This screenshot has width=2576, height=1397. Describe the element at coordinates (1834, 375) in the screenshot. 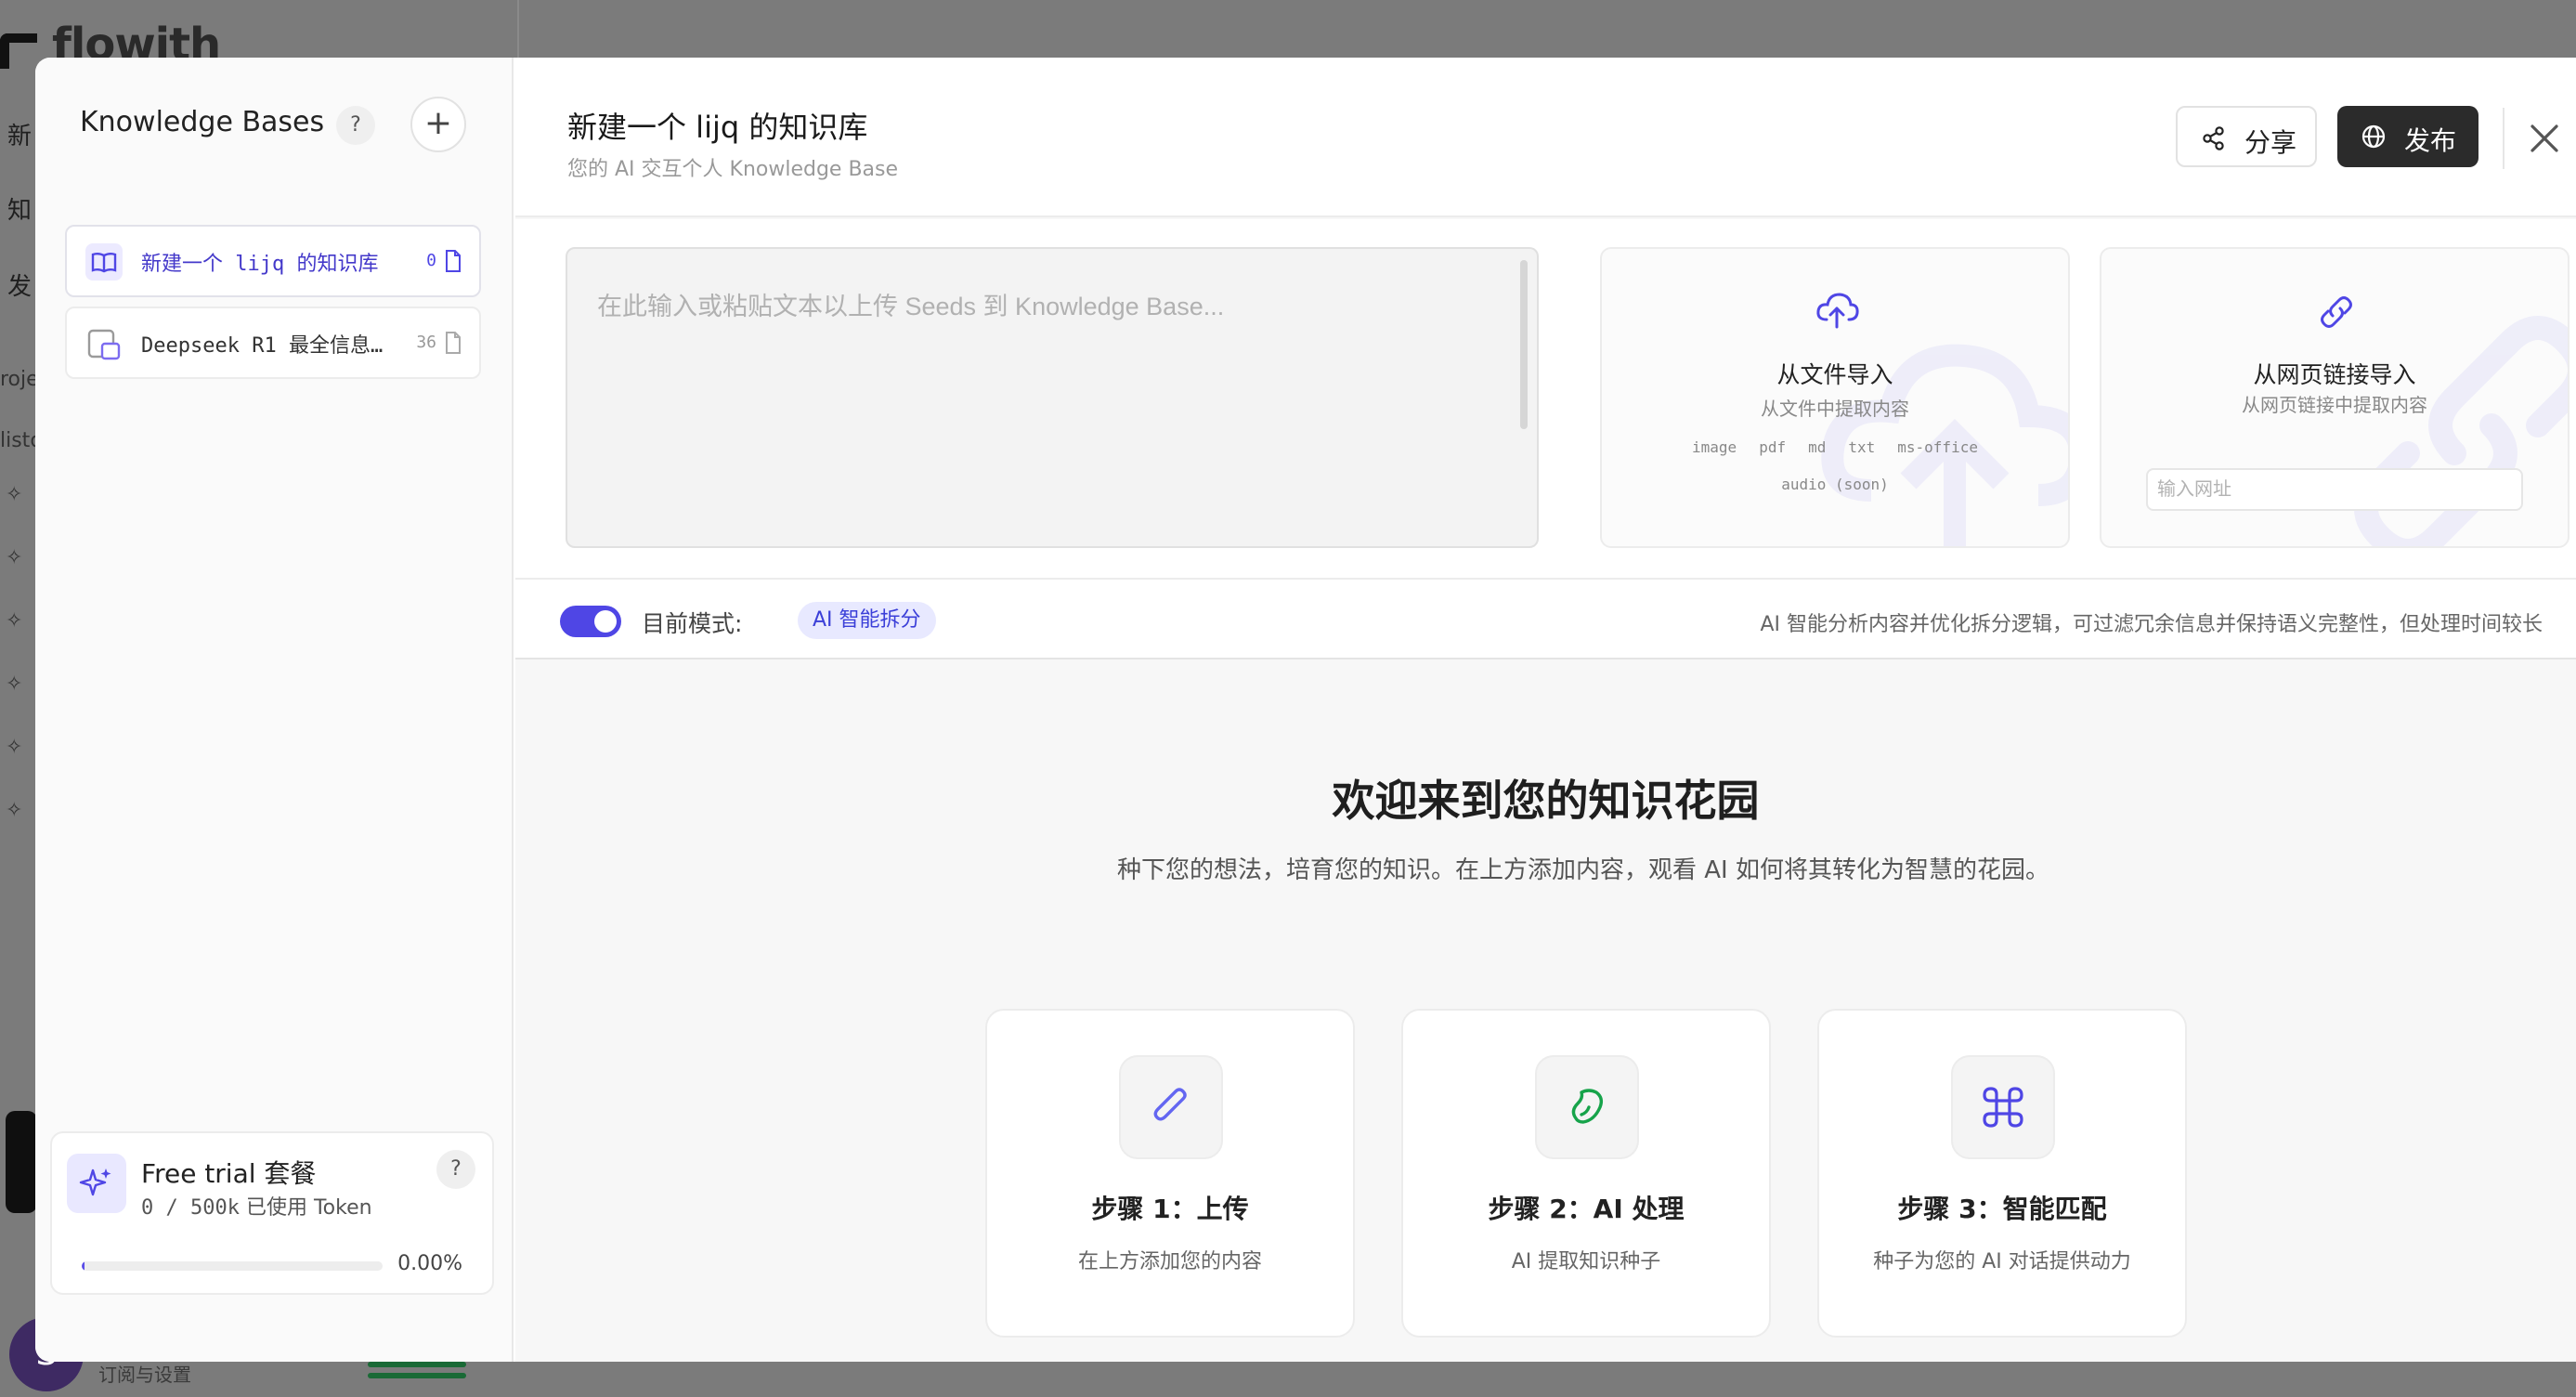

I see `file-import-title: 从文件导入` at that location.